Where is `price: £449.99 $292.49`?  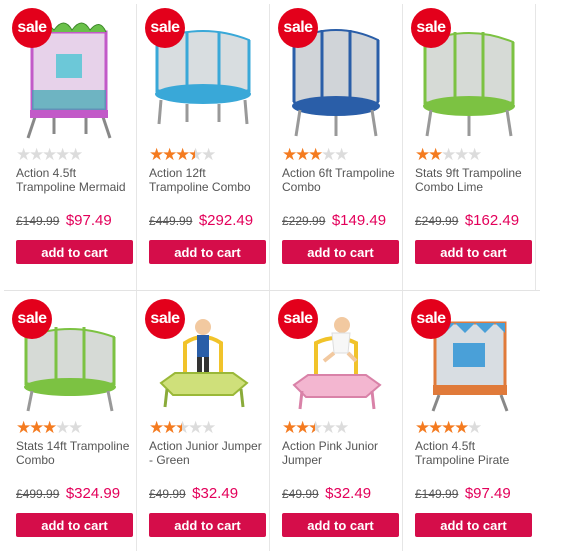 price: £449.99 $292.49 is located at coordinates (201, 221).